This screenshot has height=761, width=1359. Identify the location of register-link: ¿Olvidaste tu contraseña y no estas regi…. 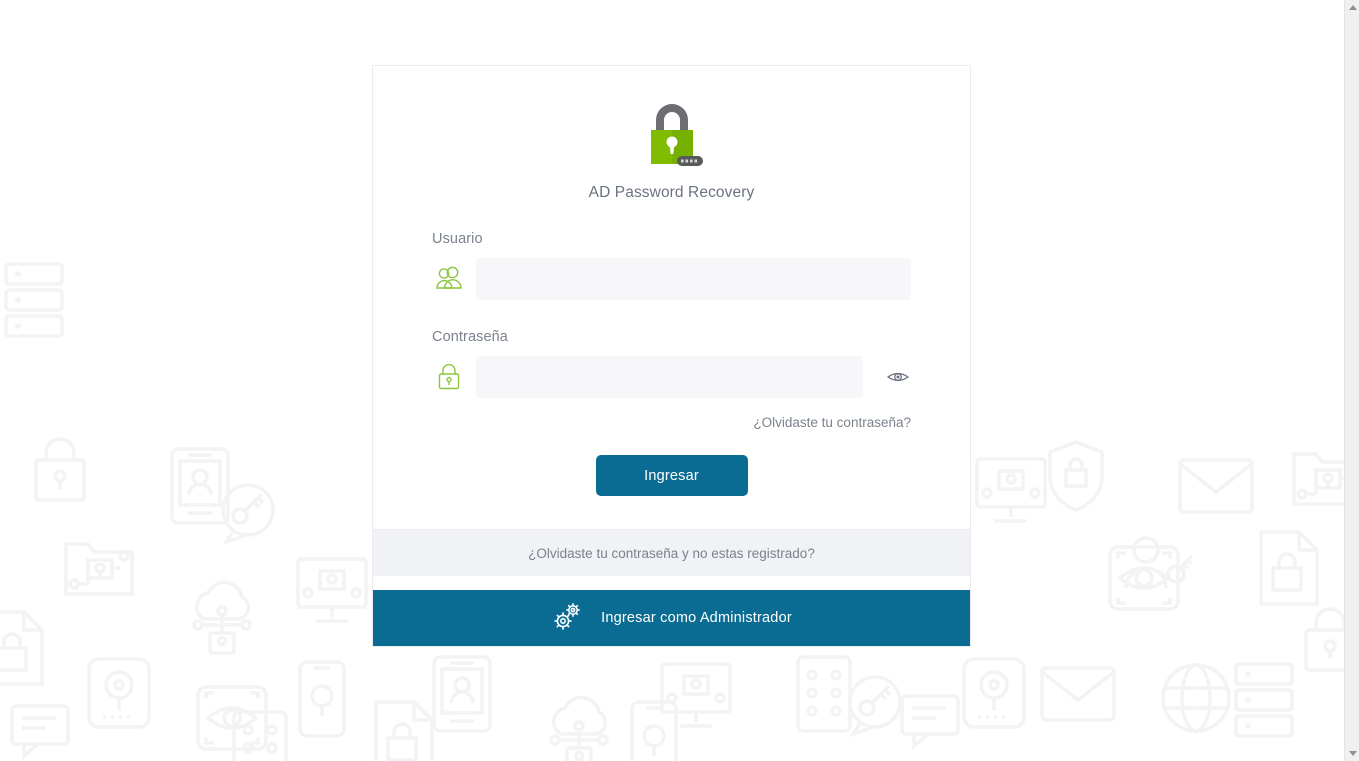
(671, 553).